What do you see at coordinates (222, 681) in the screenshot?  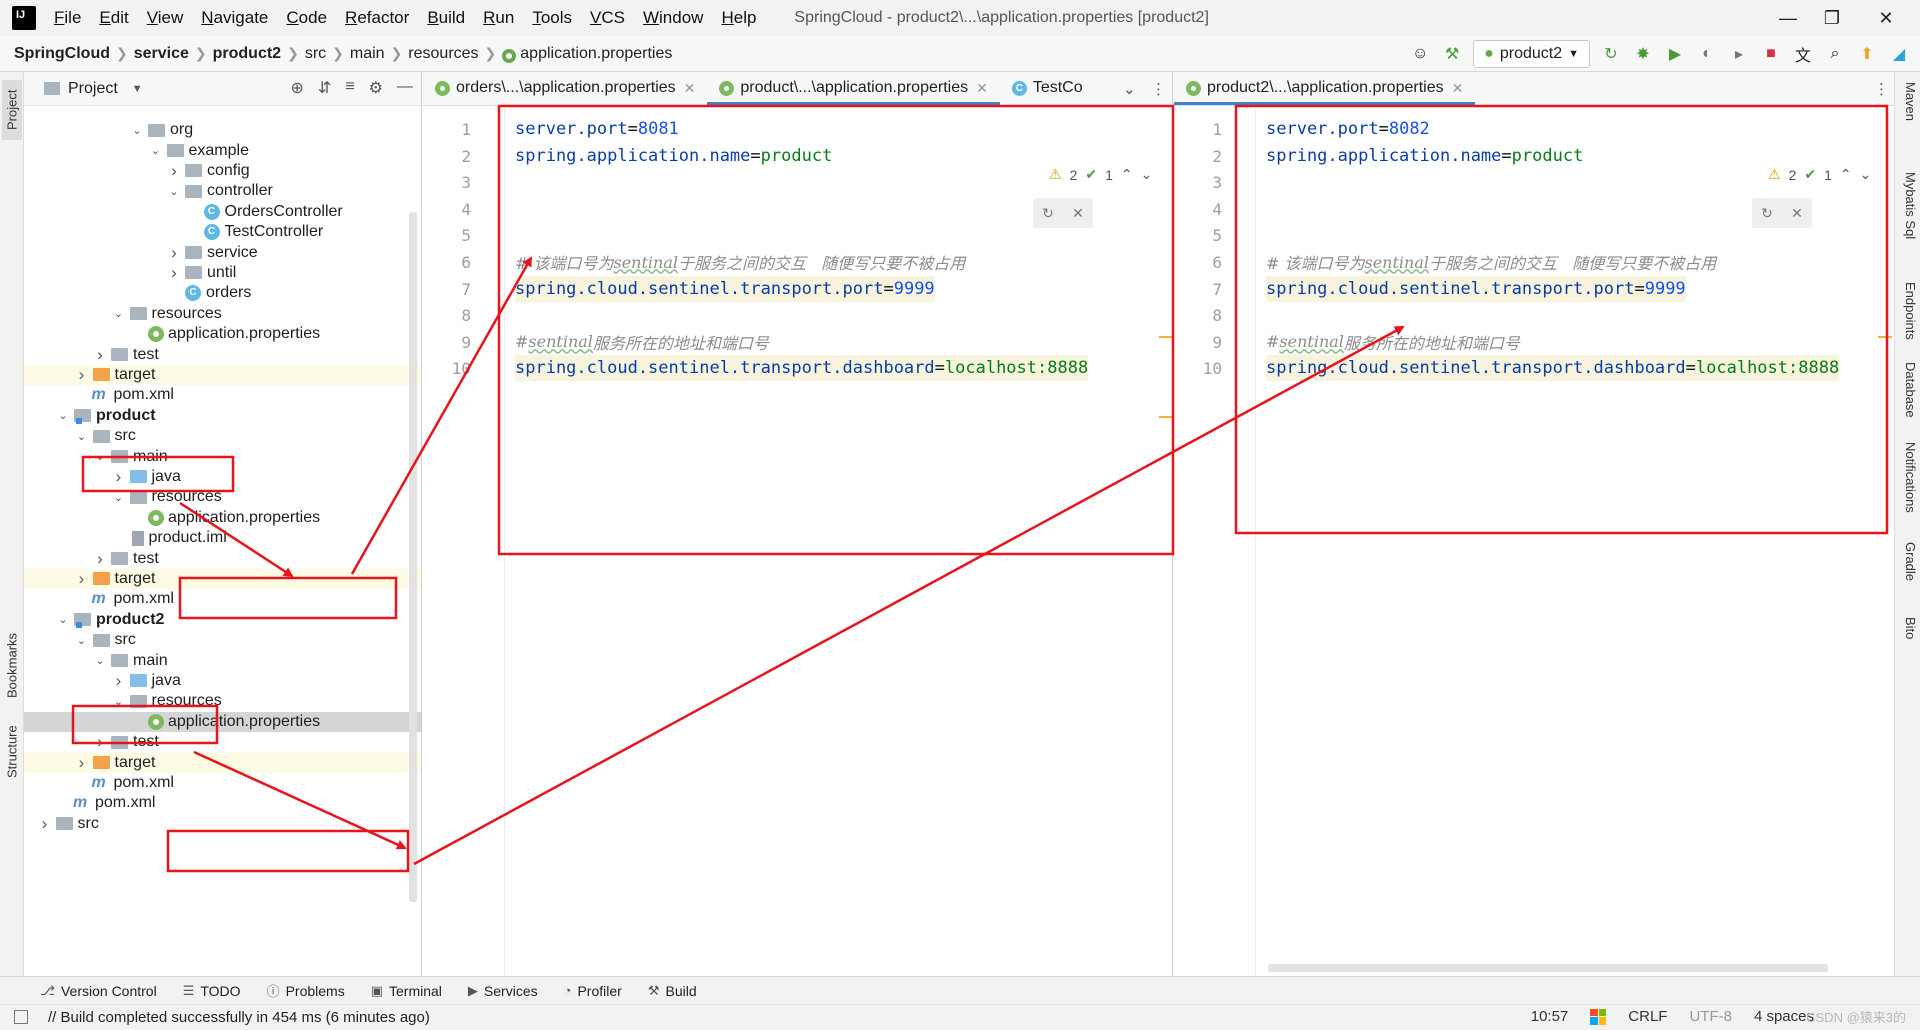 I see `tree-row: › java` at bounding box center [222, 681].